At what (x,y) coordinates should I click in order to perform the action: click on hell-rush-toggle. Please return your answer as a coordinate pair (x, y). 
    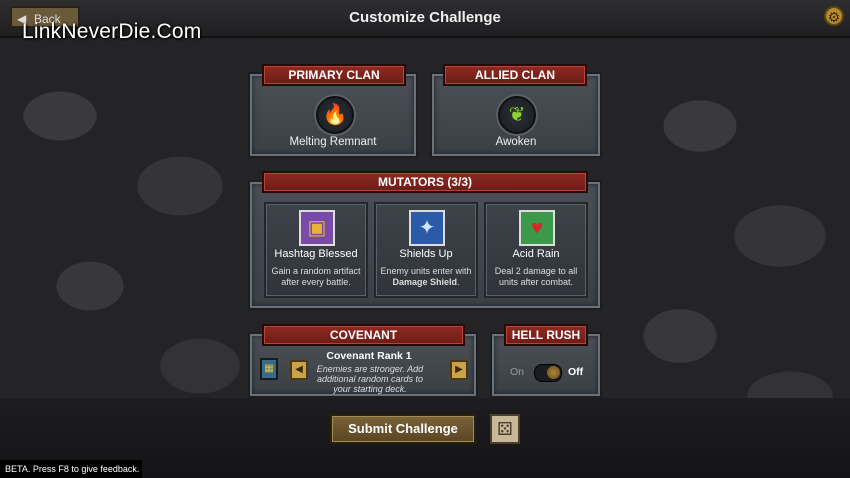
    Looking at the image, I should click on (548, 373).